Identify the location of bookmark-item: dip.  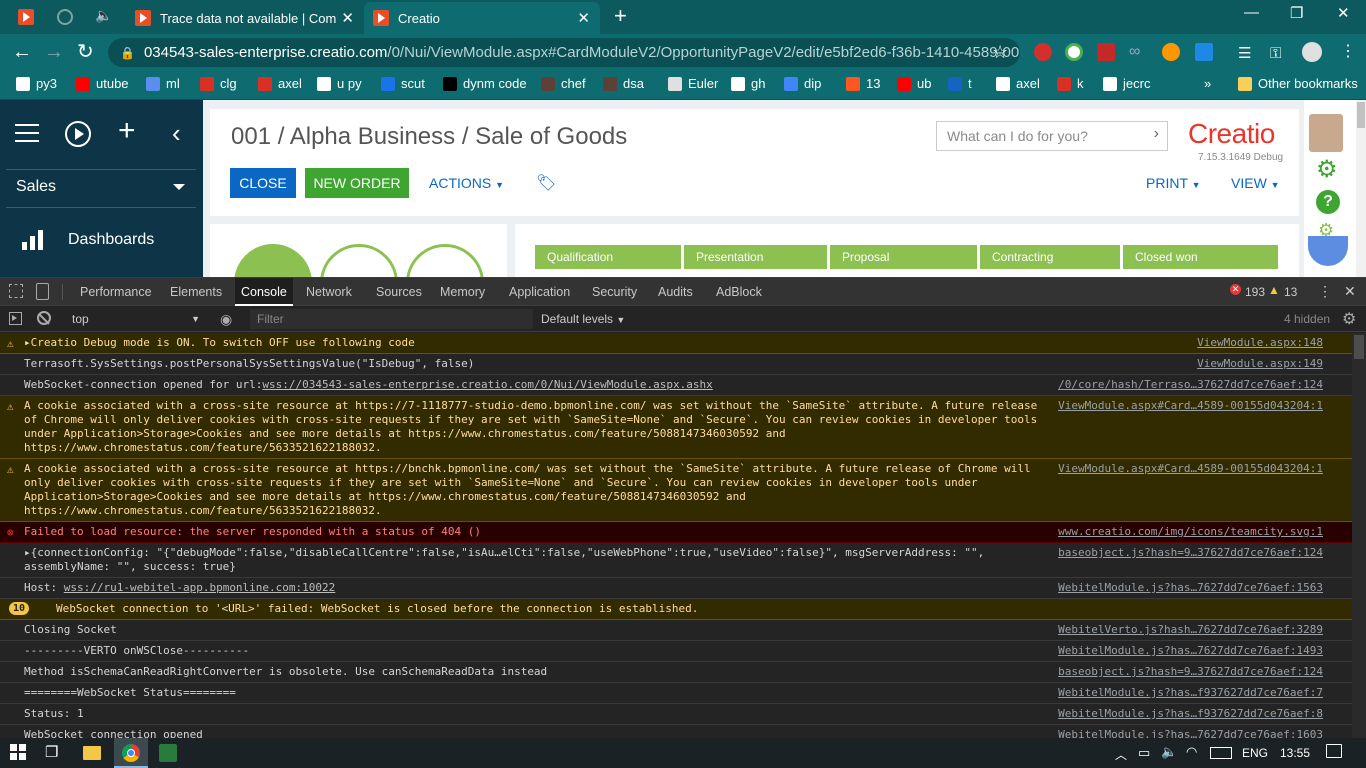
(802, 83).